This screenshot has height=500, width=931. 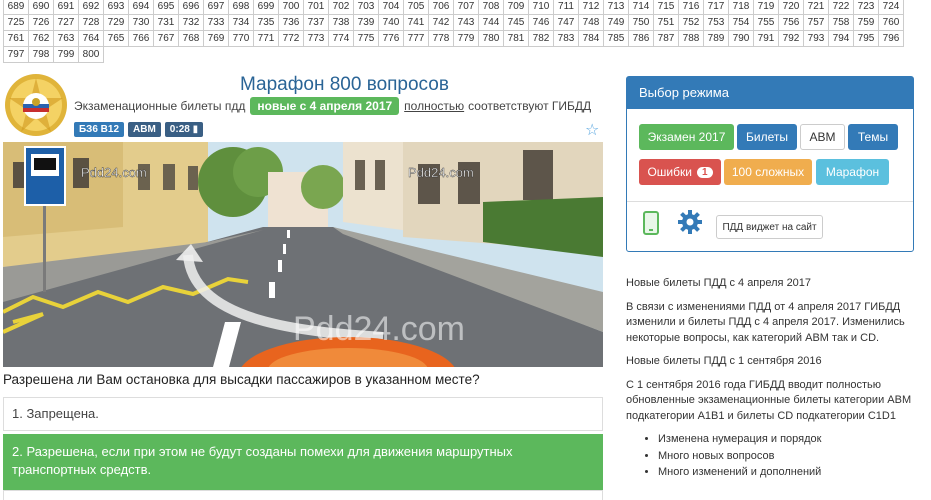 What do you see at coordinates (16, 54) in the screenshot?
I see `question-number-link: 797` at bounding box center [16, 54].